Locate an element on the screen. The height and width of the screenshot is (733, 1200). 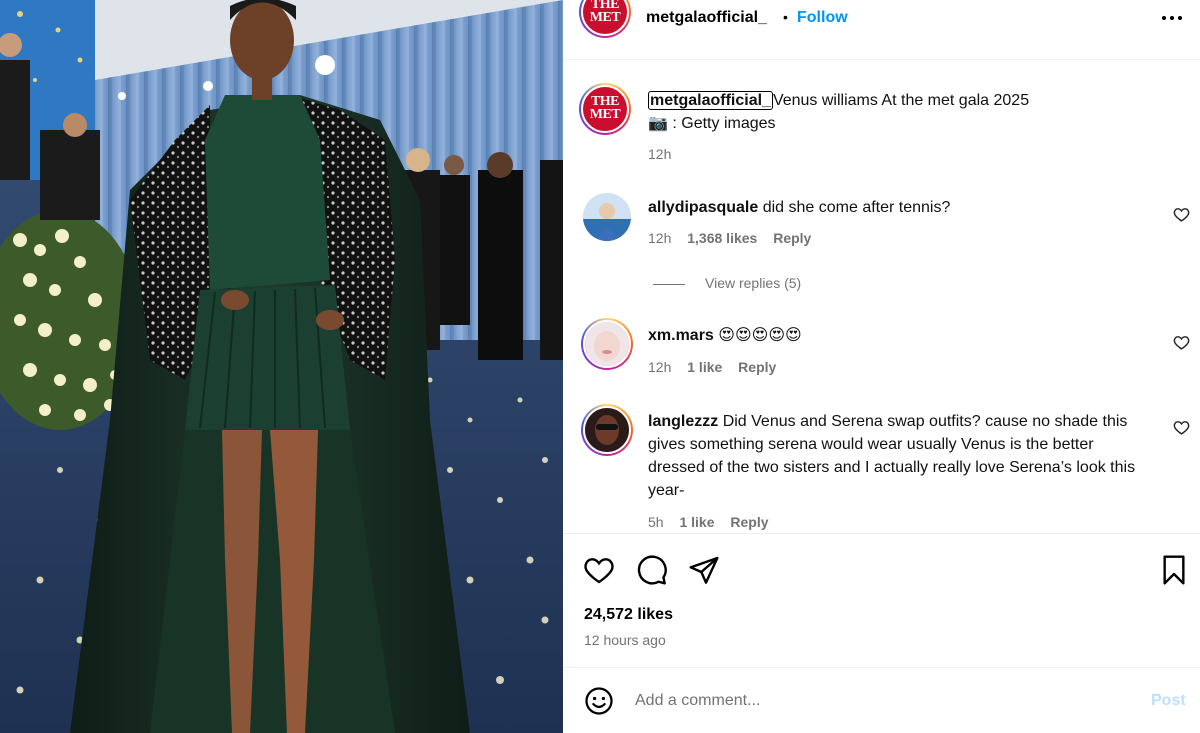
follow-button: Follow is located at coordinates (822, 18).